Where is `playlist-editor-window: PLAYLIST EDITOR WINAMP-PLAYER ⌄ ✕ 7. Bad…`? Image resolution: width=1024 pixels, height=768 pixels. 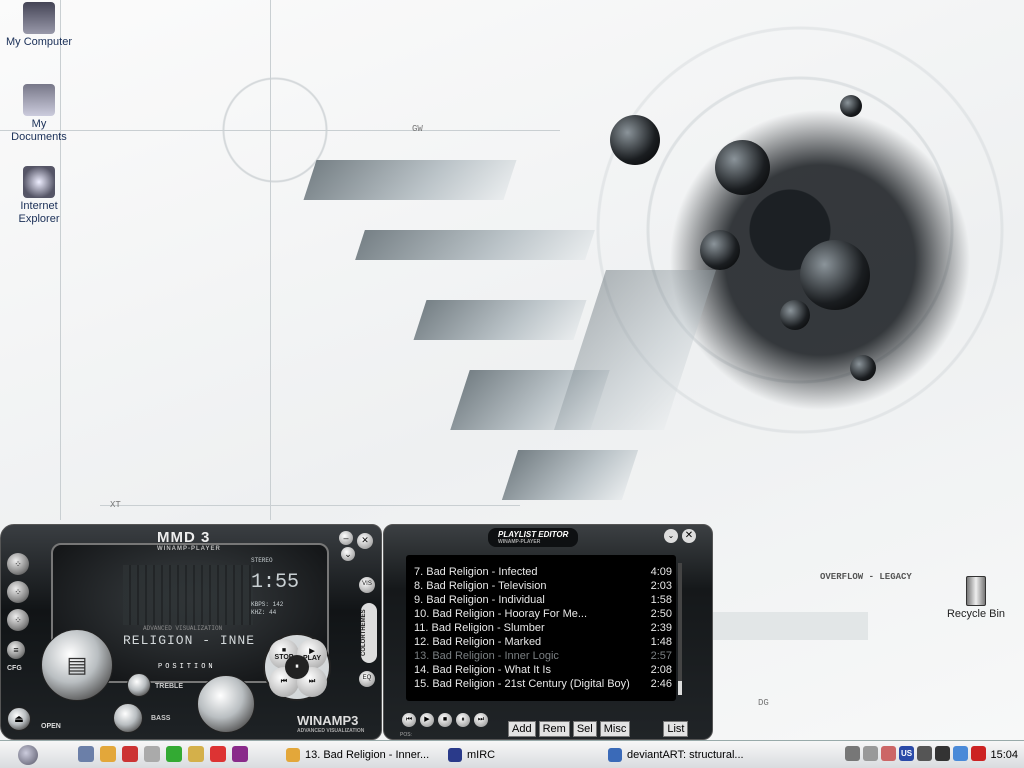
playlist-editor-window: PLAYLIST EDITOR WINAMP-PLAYER ⌄ ✕ 7. Bad… is located at coordinates (548, 632).